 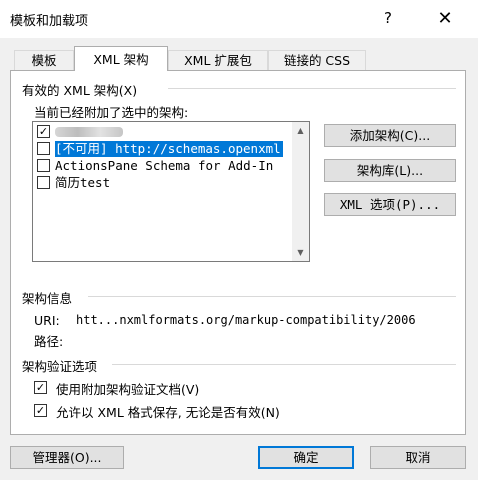 I want to click on tab-templates: 模板, so click(x=44, y=60).